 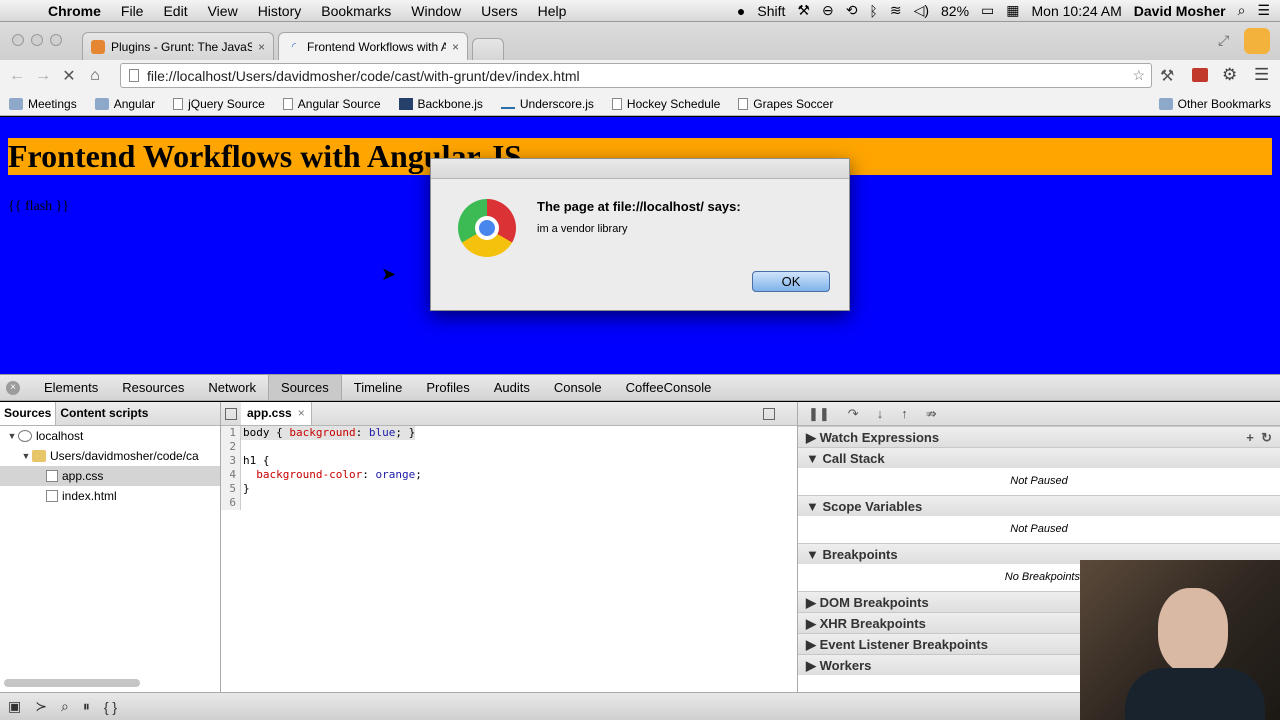 I want to click on pause-on-exceptions-icon: ⏸, so click(x=86, y=706).